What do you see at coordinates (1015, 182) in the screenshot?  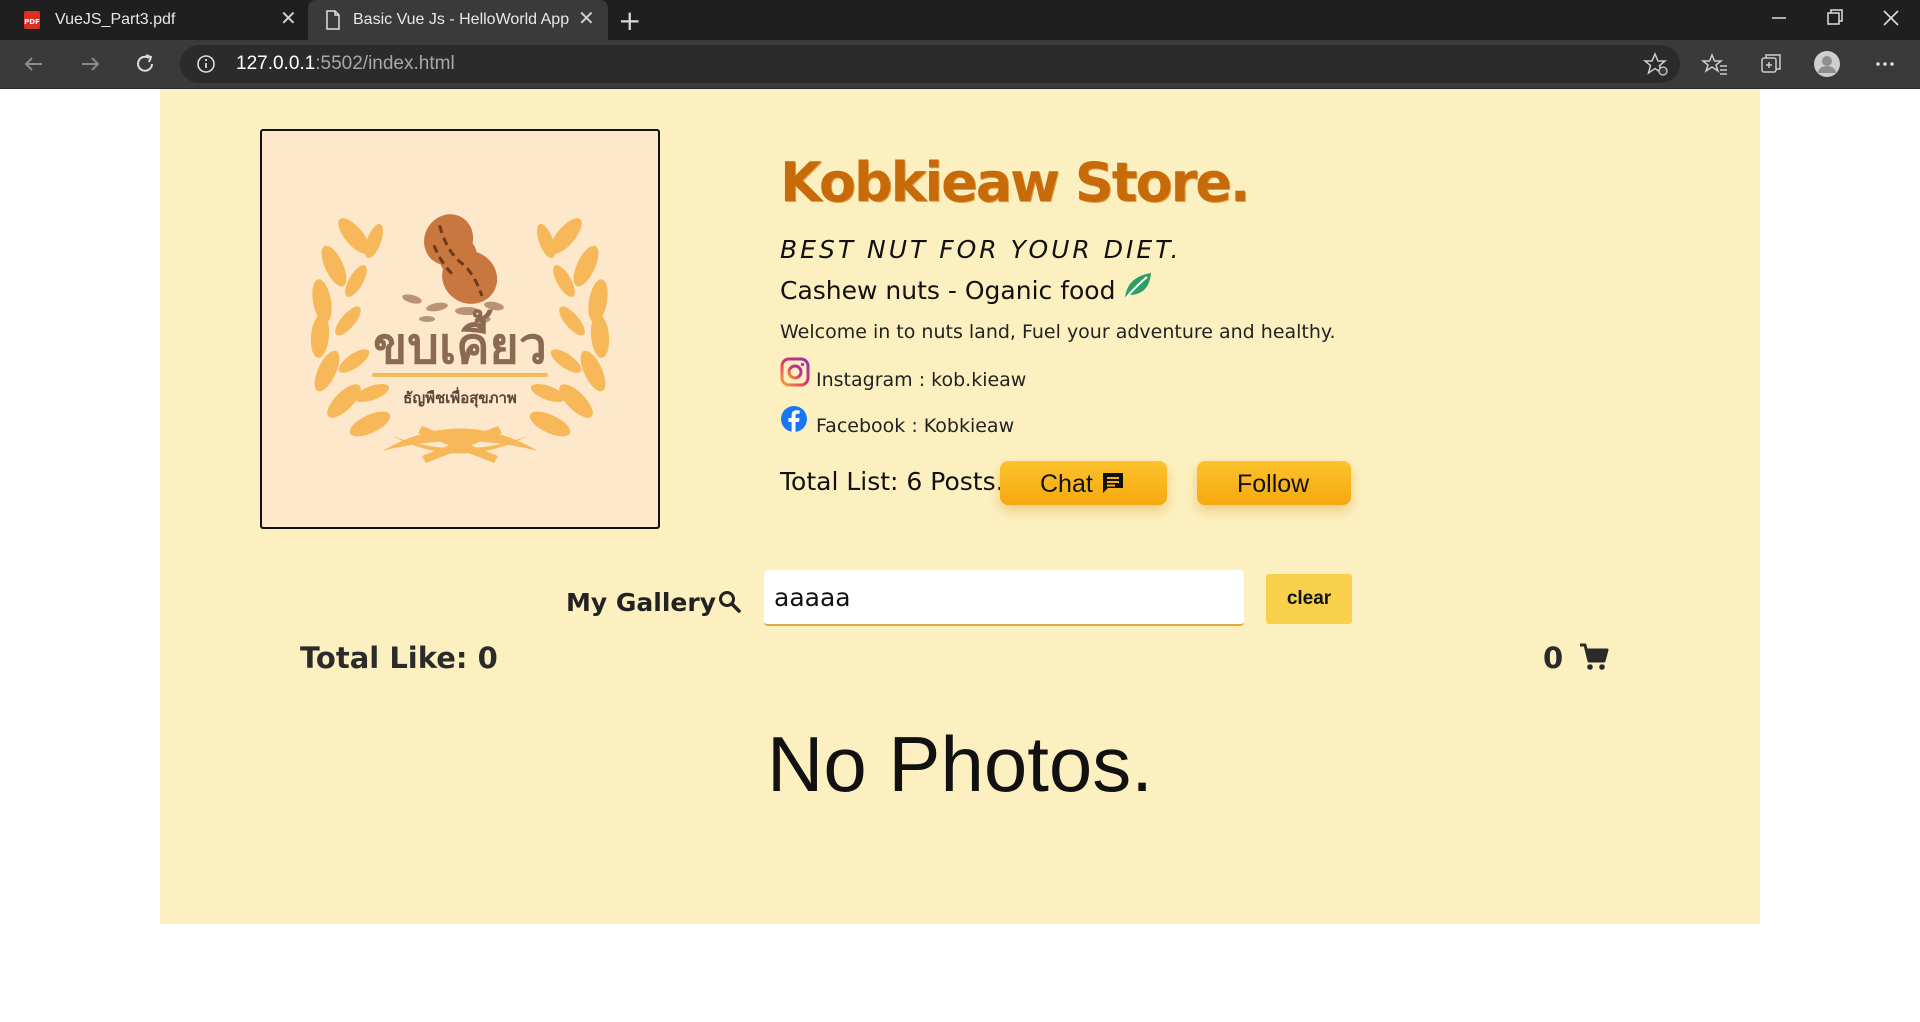 I see `store-title: Kobkieaw Store.` at bounding box center [1015, 182].